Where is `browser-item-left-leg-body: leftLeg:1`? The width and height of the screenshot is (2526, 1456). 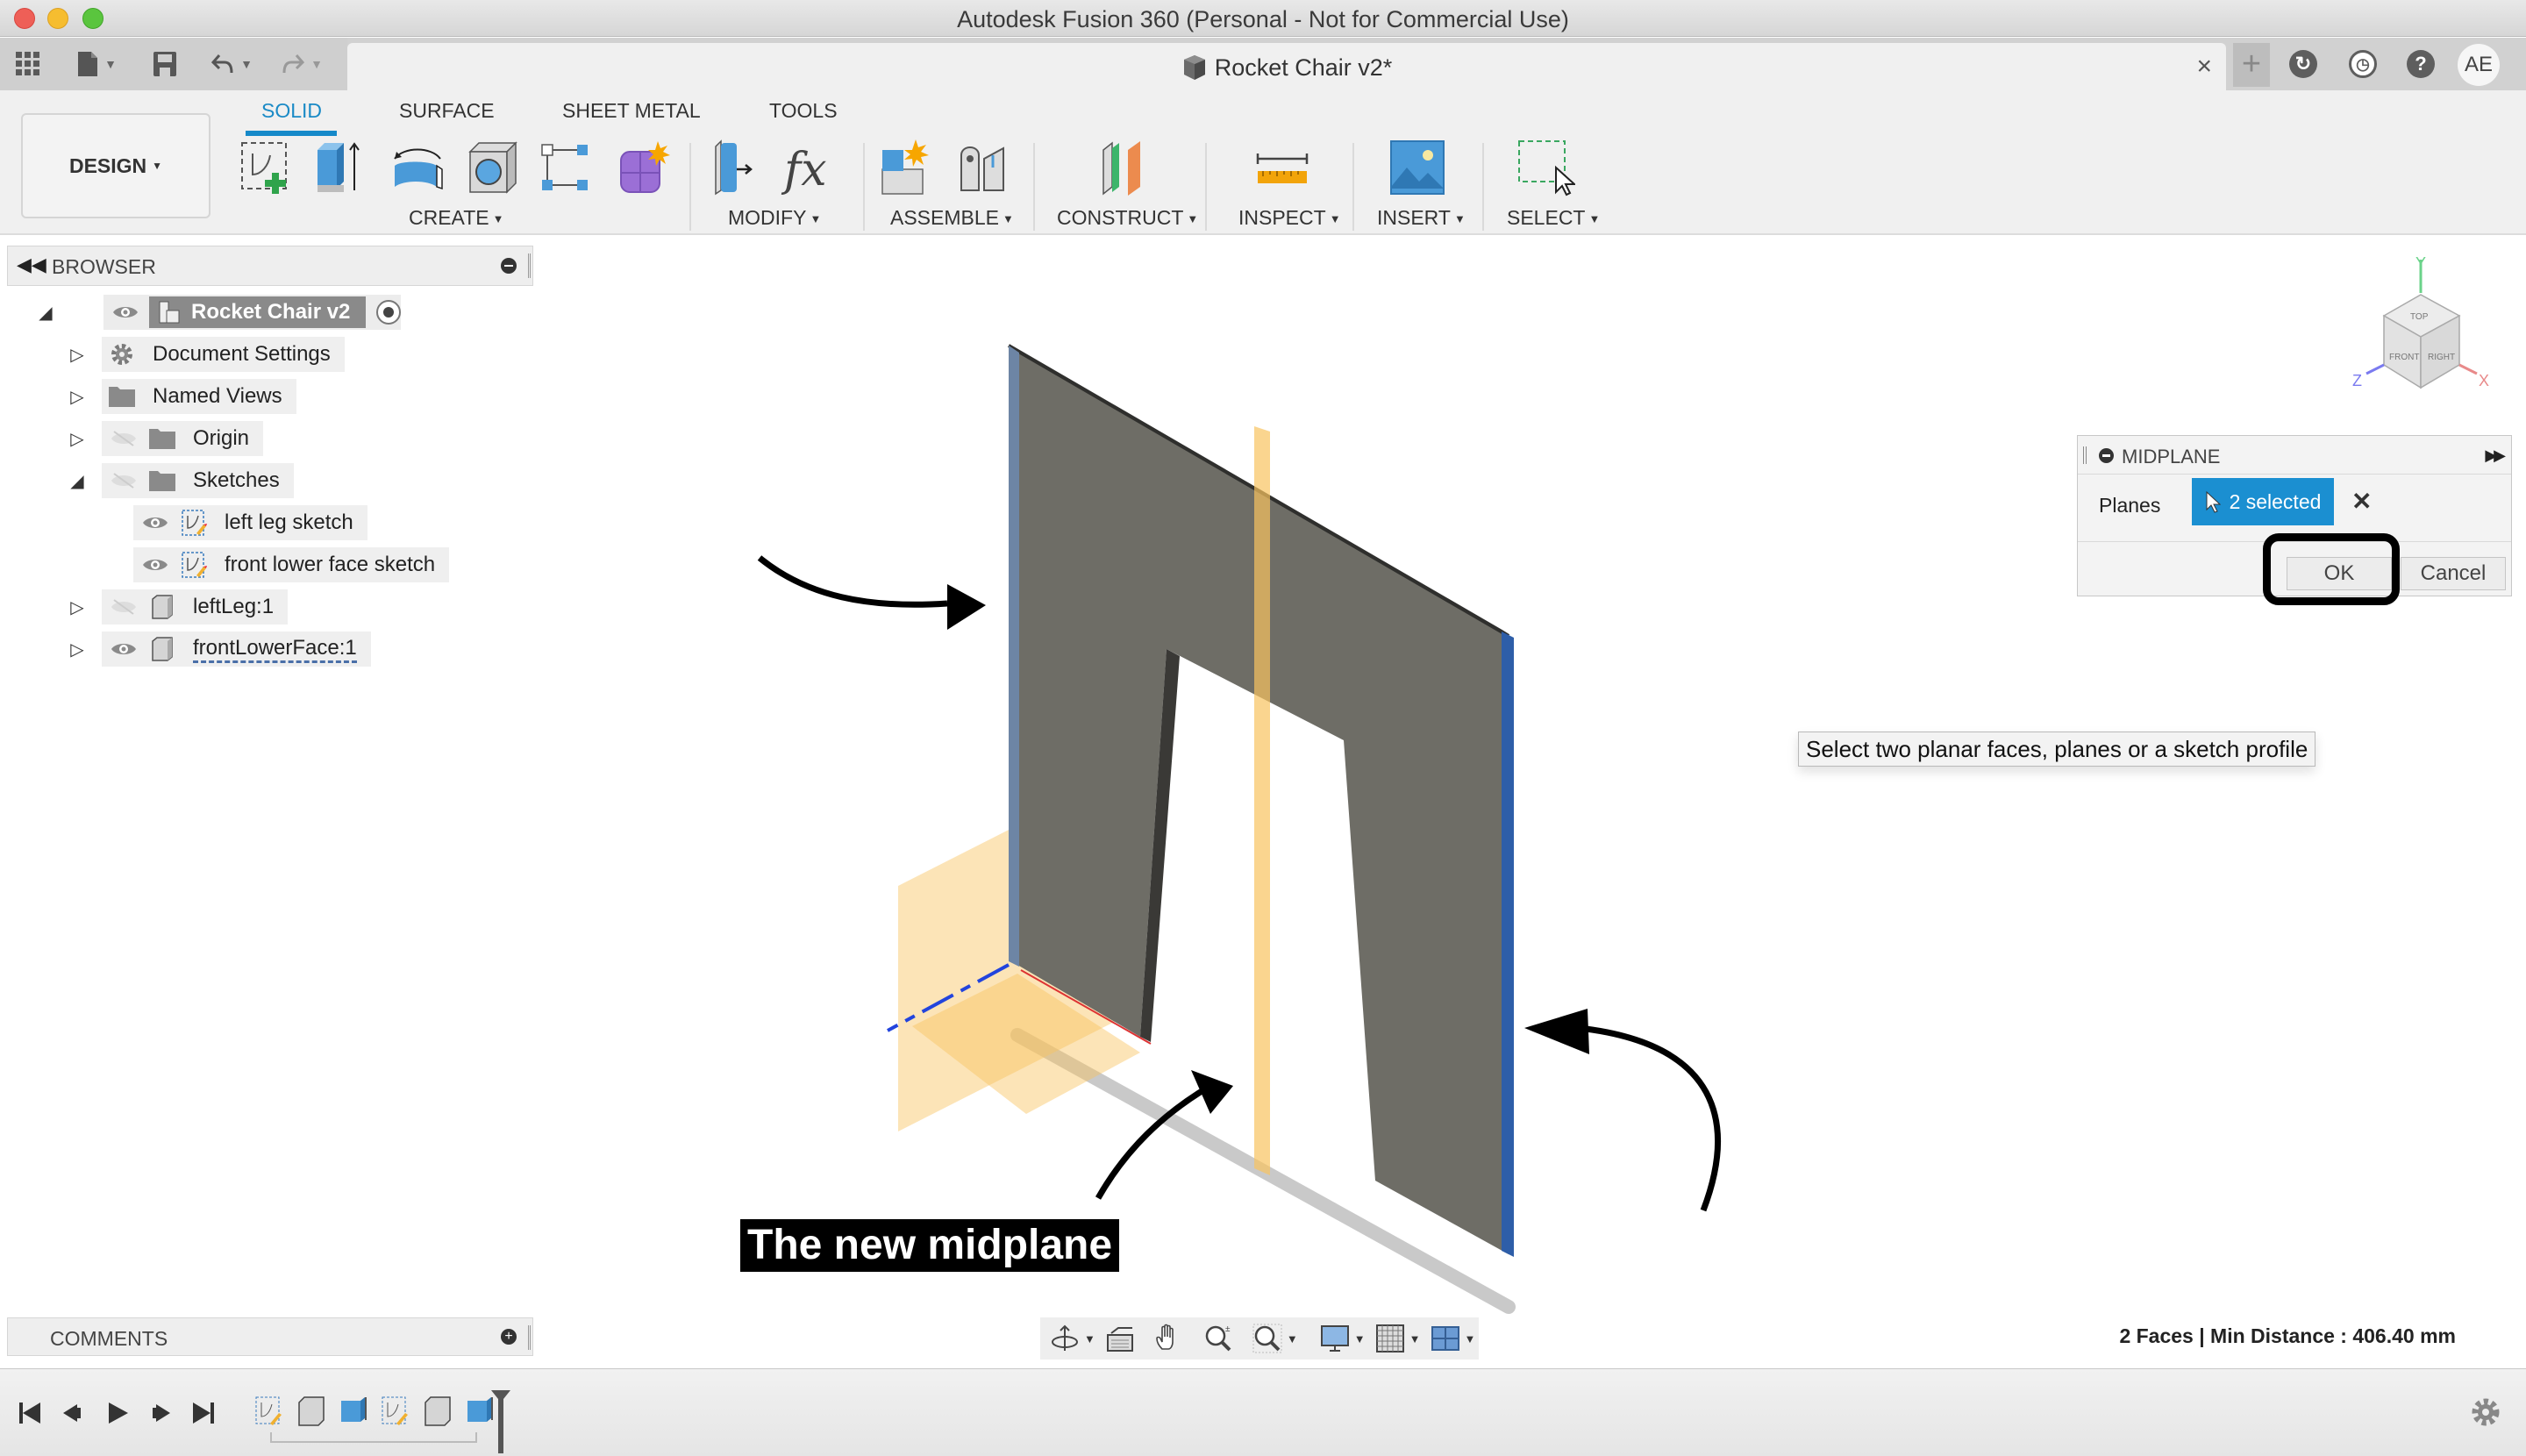
browser-item-left-leg-body: leftLeg:1 is located at coordinates (195, 607).